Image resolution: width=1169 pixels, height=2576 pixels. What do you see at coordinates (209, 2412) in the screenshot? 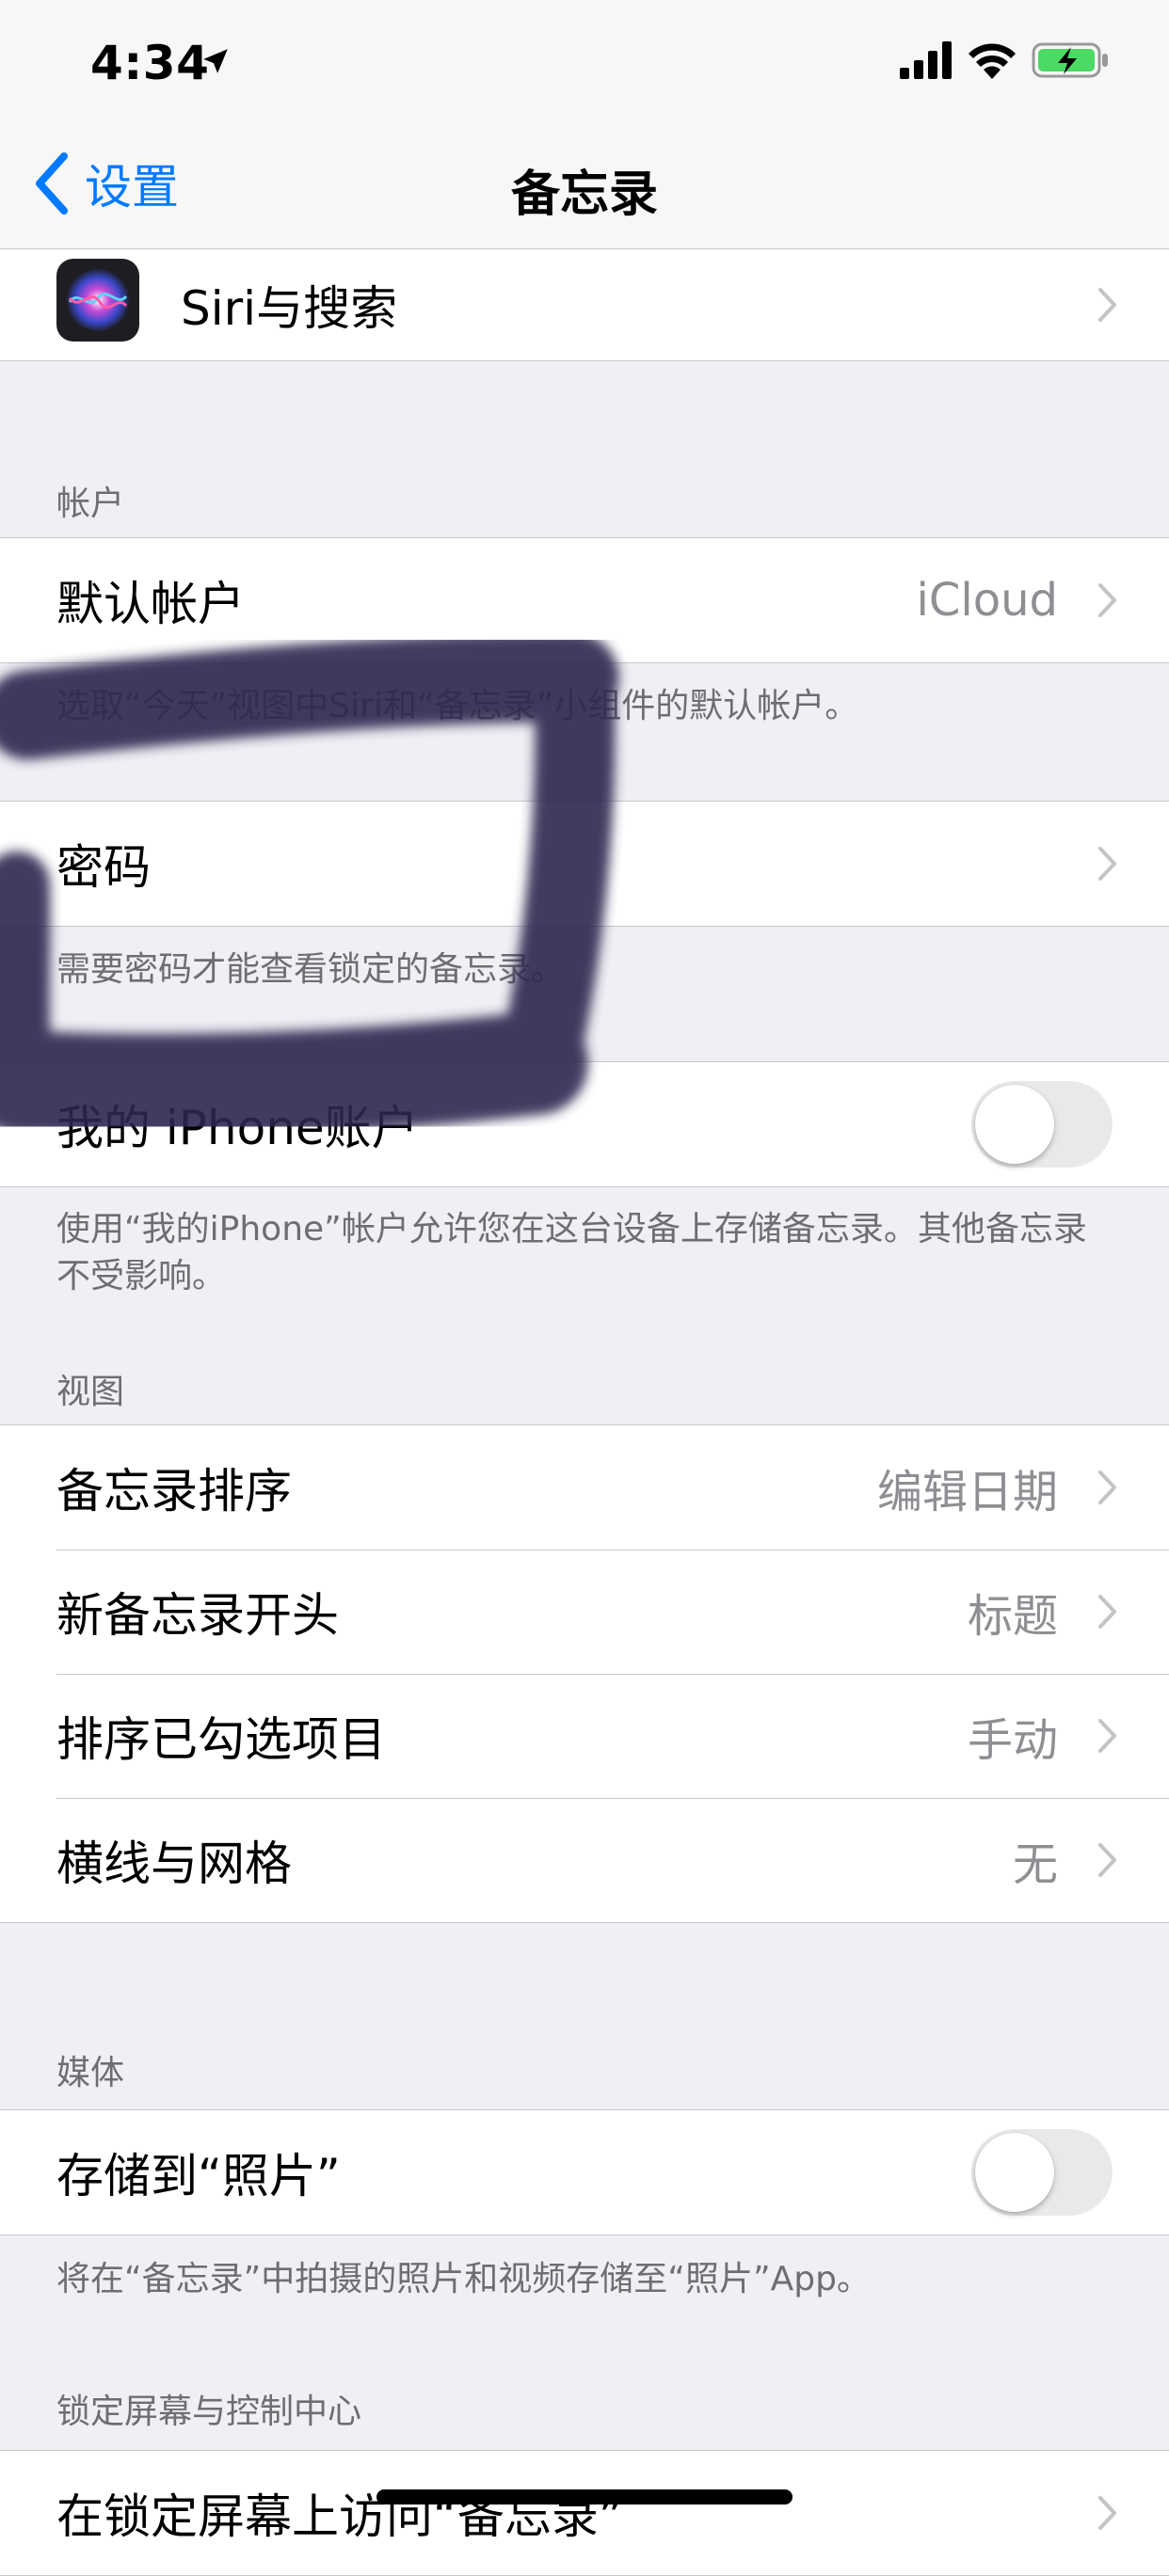
I see `lock-section-header: 锁定屏幕与控制中心` at bounding box center [209, 2412].